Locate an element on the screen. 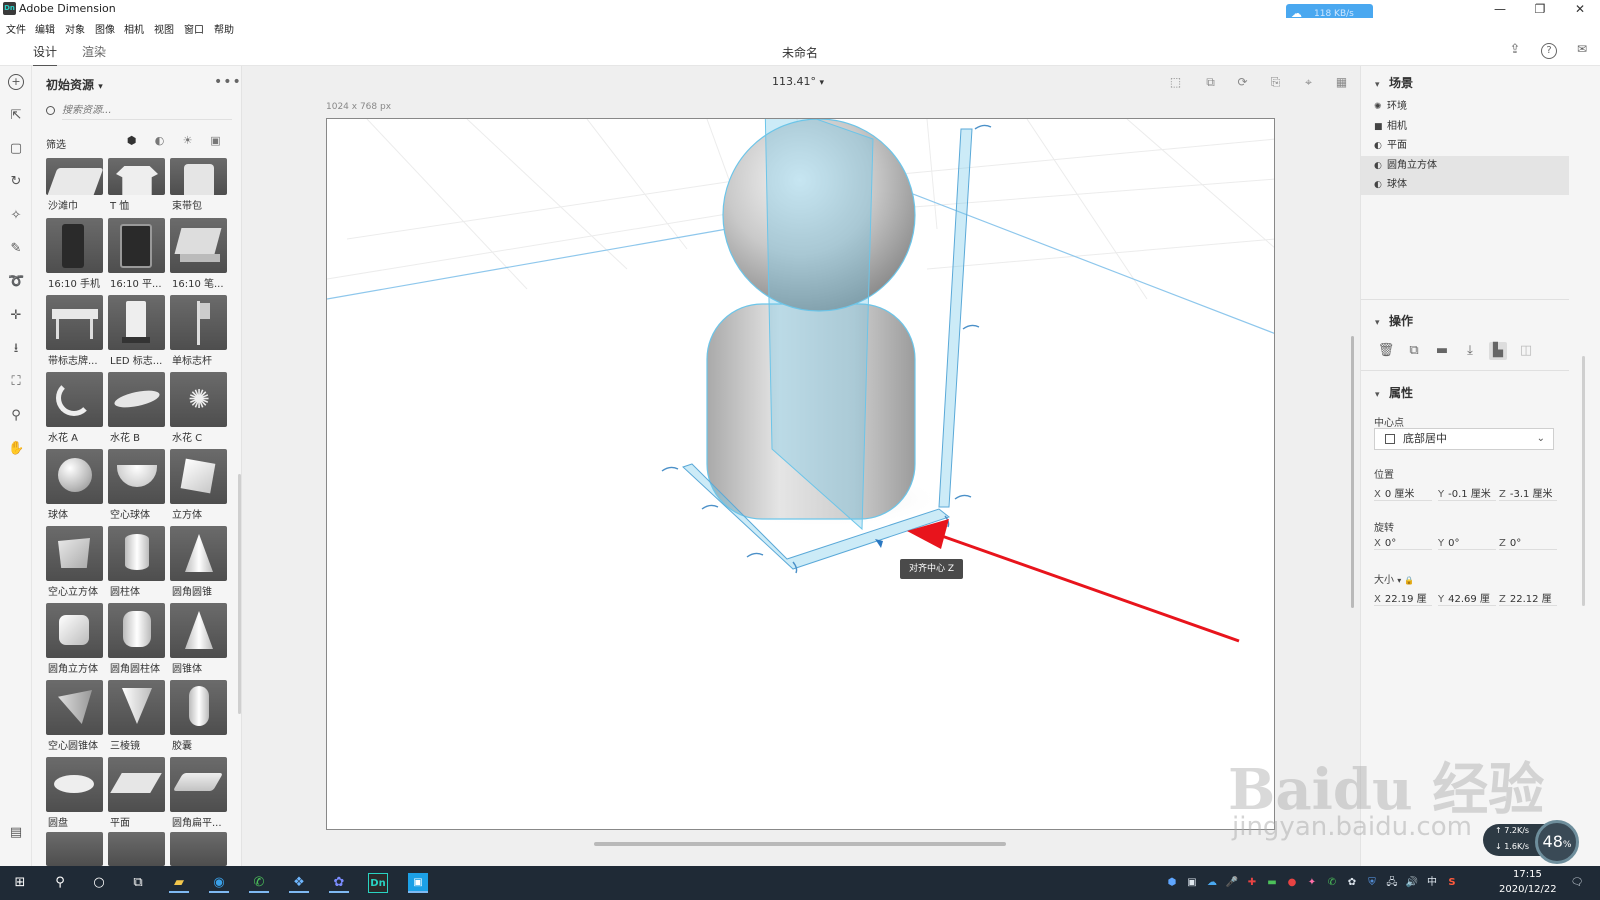 The width and height of the screenshot is (1600, 900). drop-to-ground-action-icon: ⤓ is located at coordinates (1470, 351).